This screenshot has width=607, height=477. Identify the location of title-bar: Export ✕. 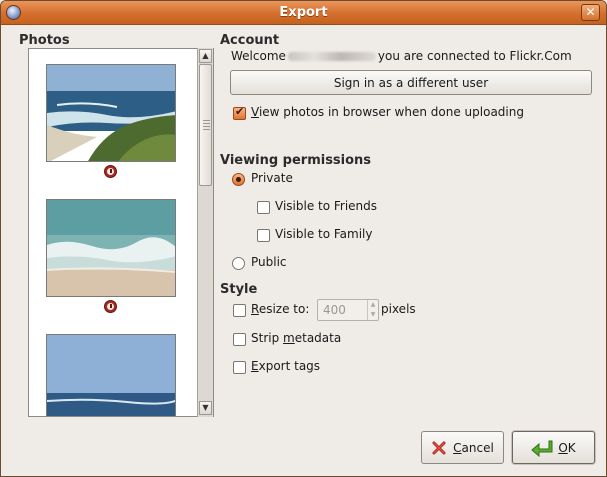
(303, 13).